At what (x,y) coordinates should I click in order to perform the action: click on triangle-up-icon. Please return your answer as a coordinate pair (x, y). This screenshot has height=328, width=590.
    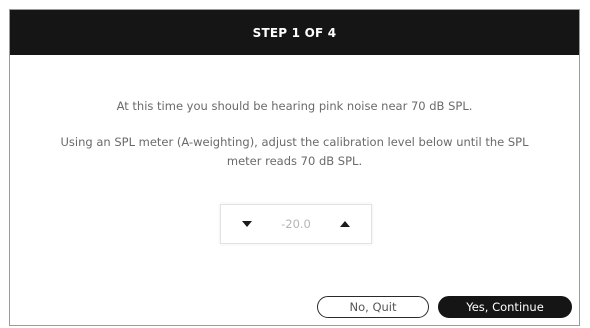
    Looking at the image, I should click on (345, 224).